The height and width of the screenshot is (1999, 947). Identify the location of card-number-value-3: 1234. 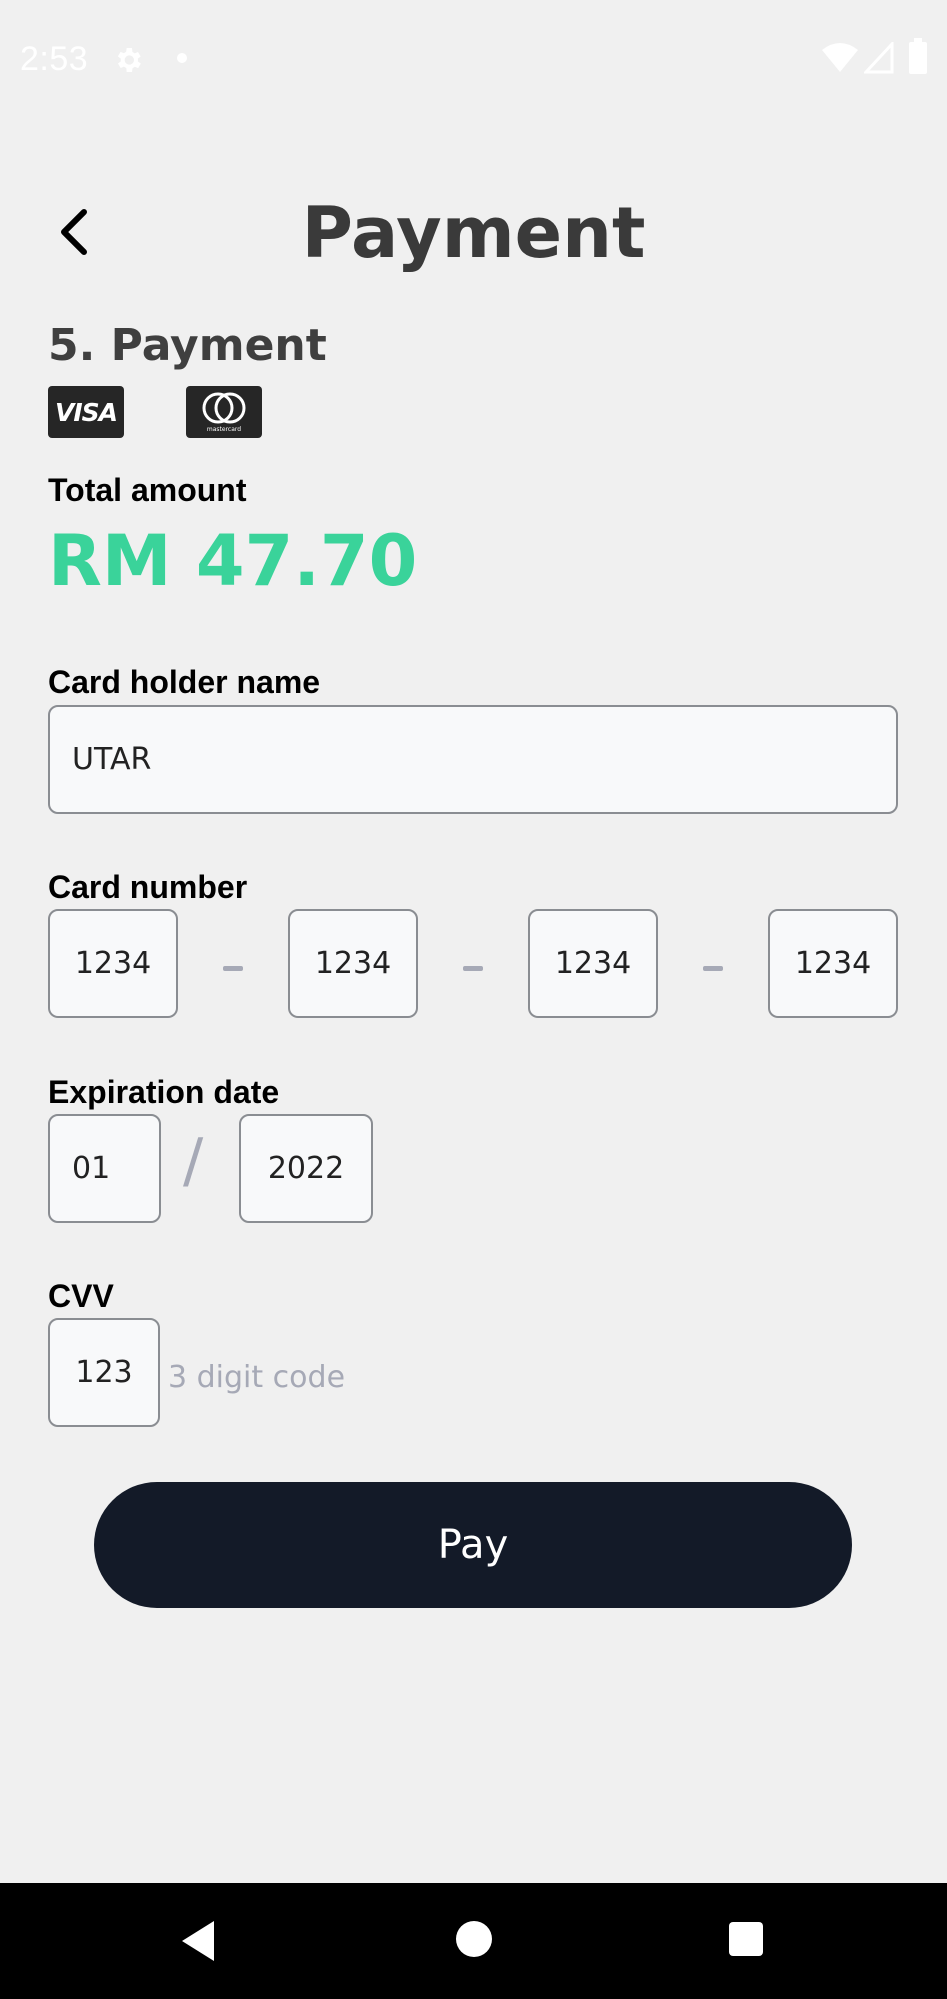
(593, 963).